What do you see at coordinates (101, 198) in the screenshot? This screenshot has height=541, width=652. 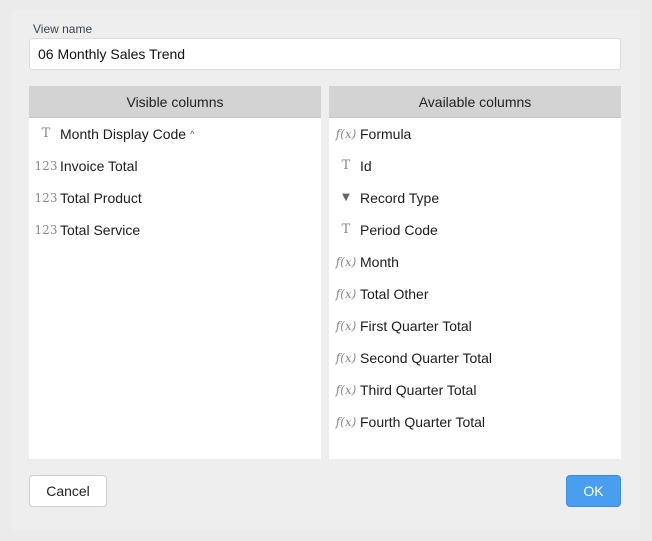 I see `column-label: Total Product` at bounding box center [101, 198].